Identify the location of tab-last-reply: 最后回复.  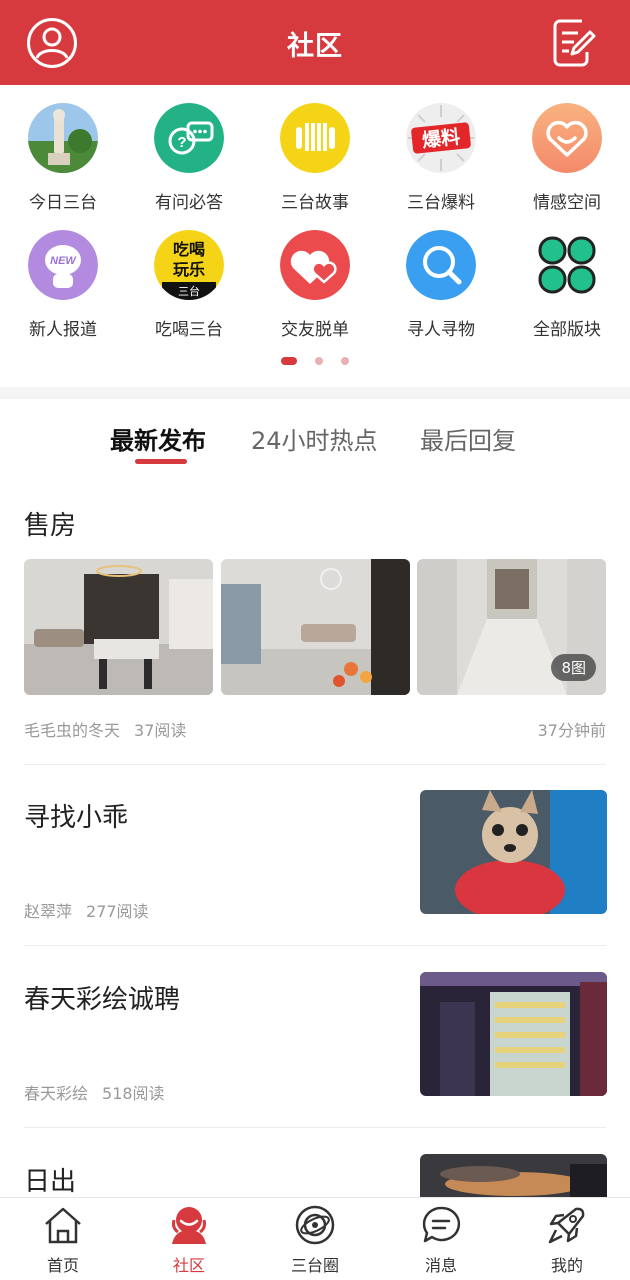
(468, 438).